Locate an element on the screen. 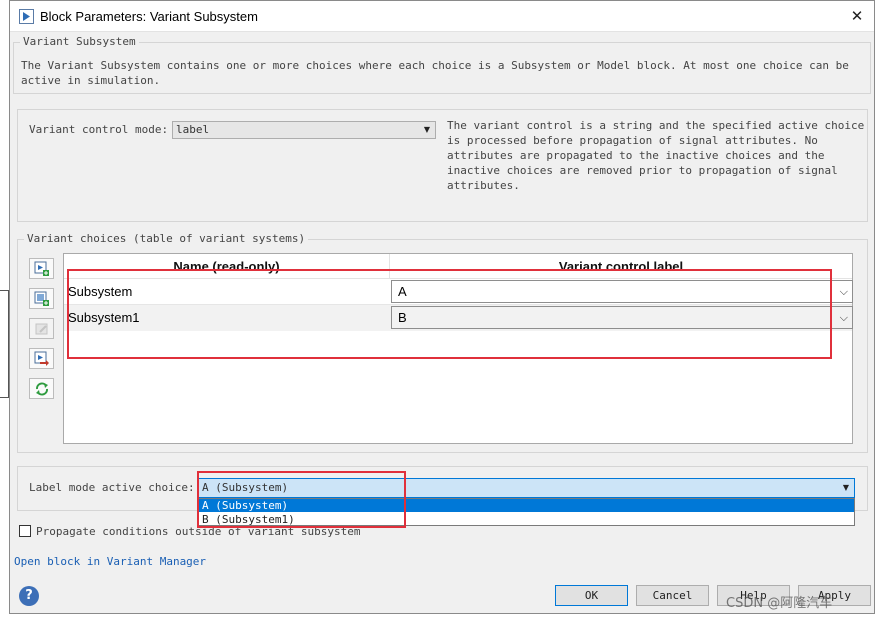 Image resolution: width=878 pixels, height=618 pixels. control-mode-dropdown: label ▼ is located at coordinates (304, 130).